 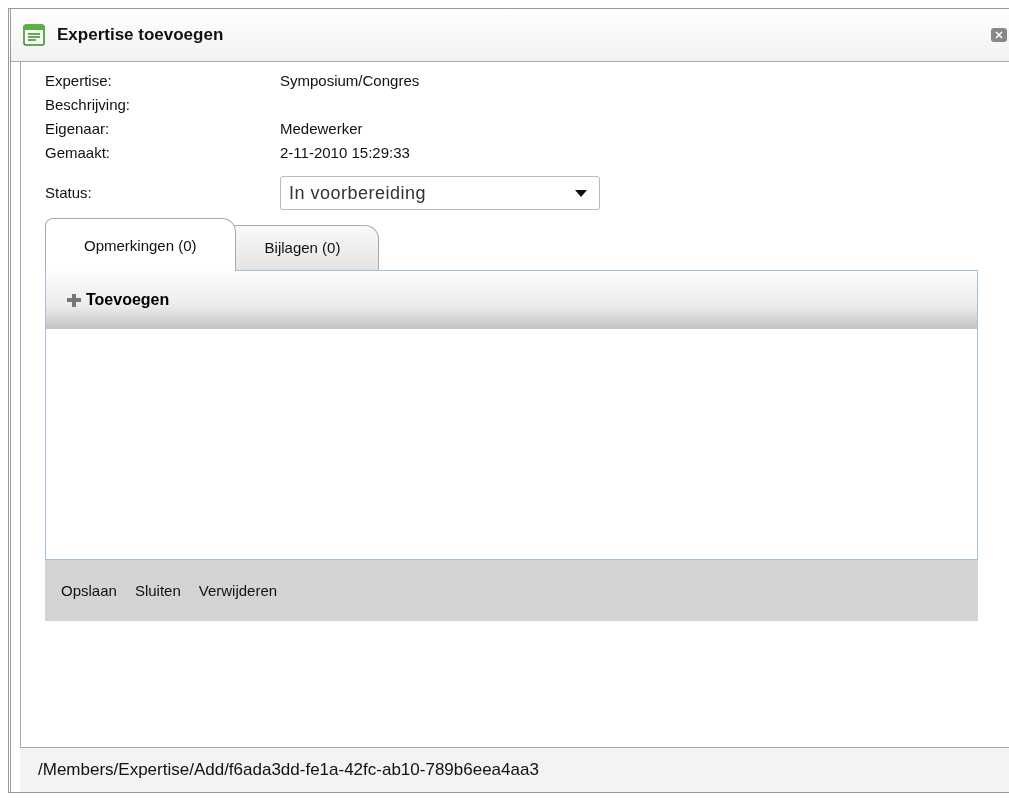 I want to click on add-button: Toevoegen, so click(x=118, y=300).